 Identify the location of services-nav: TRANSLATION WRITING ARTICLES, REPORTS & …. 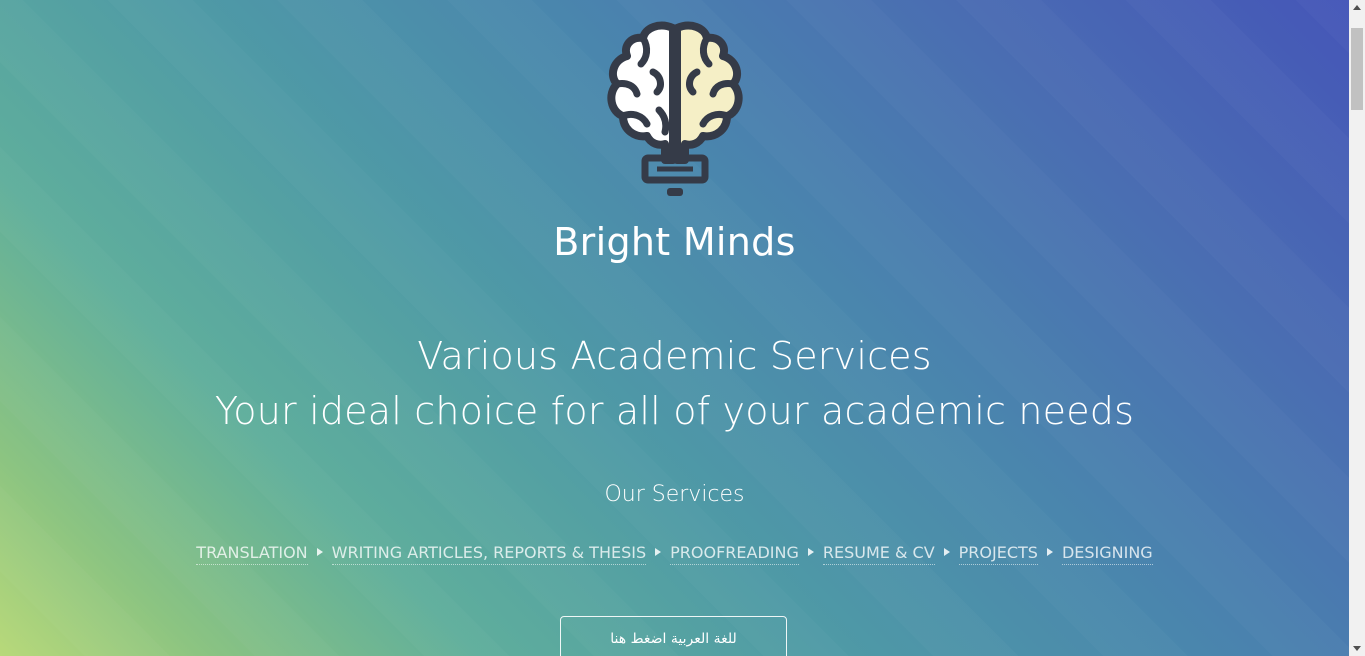
(674, 554).